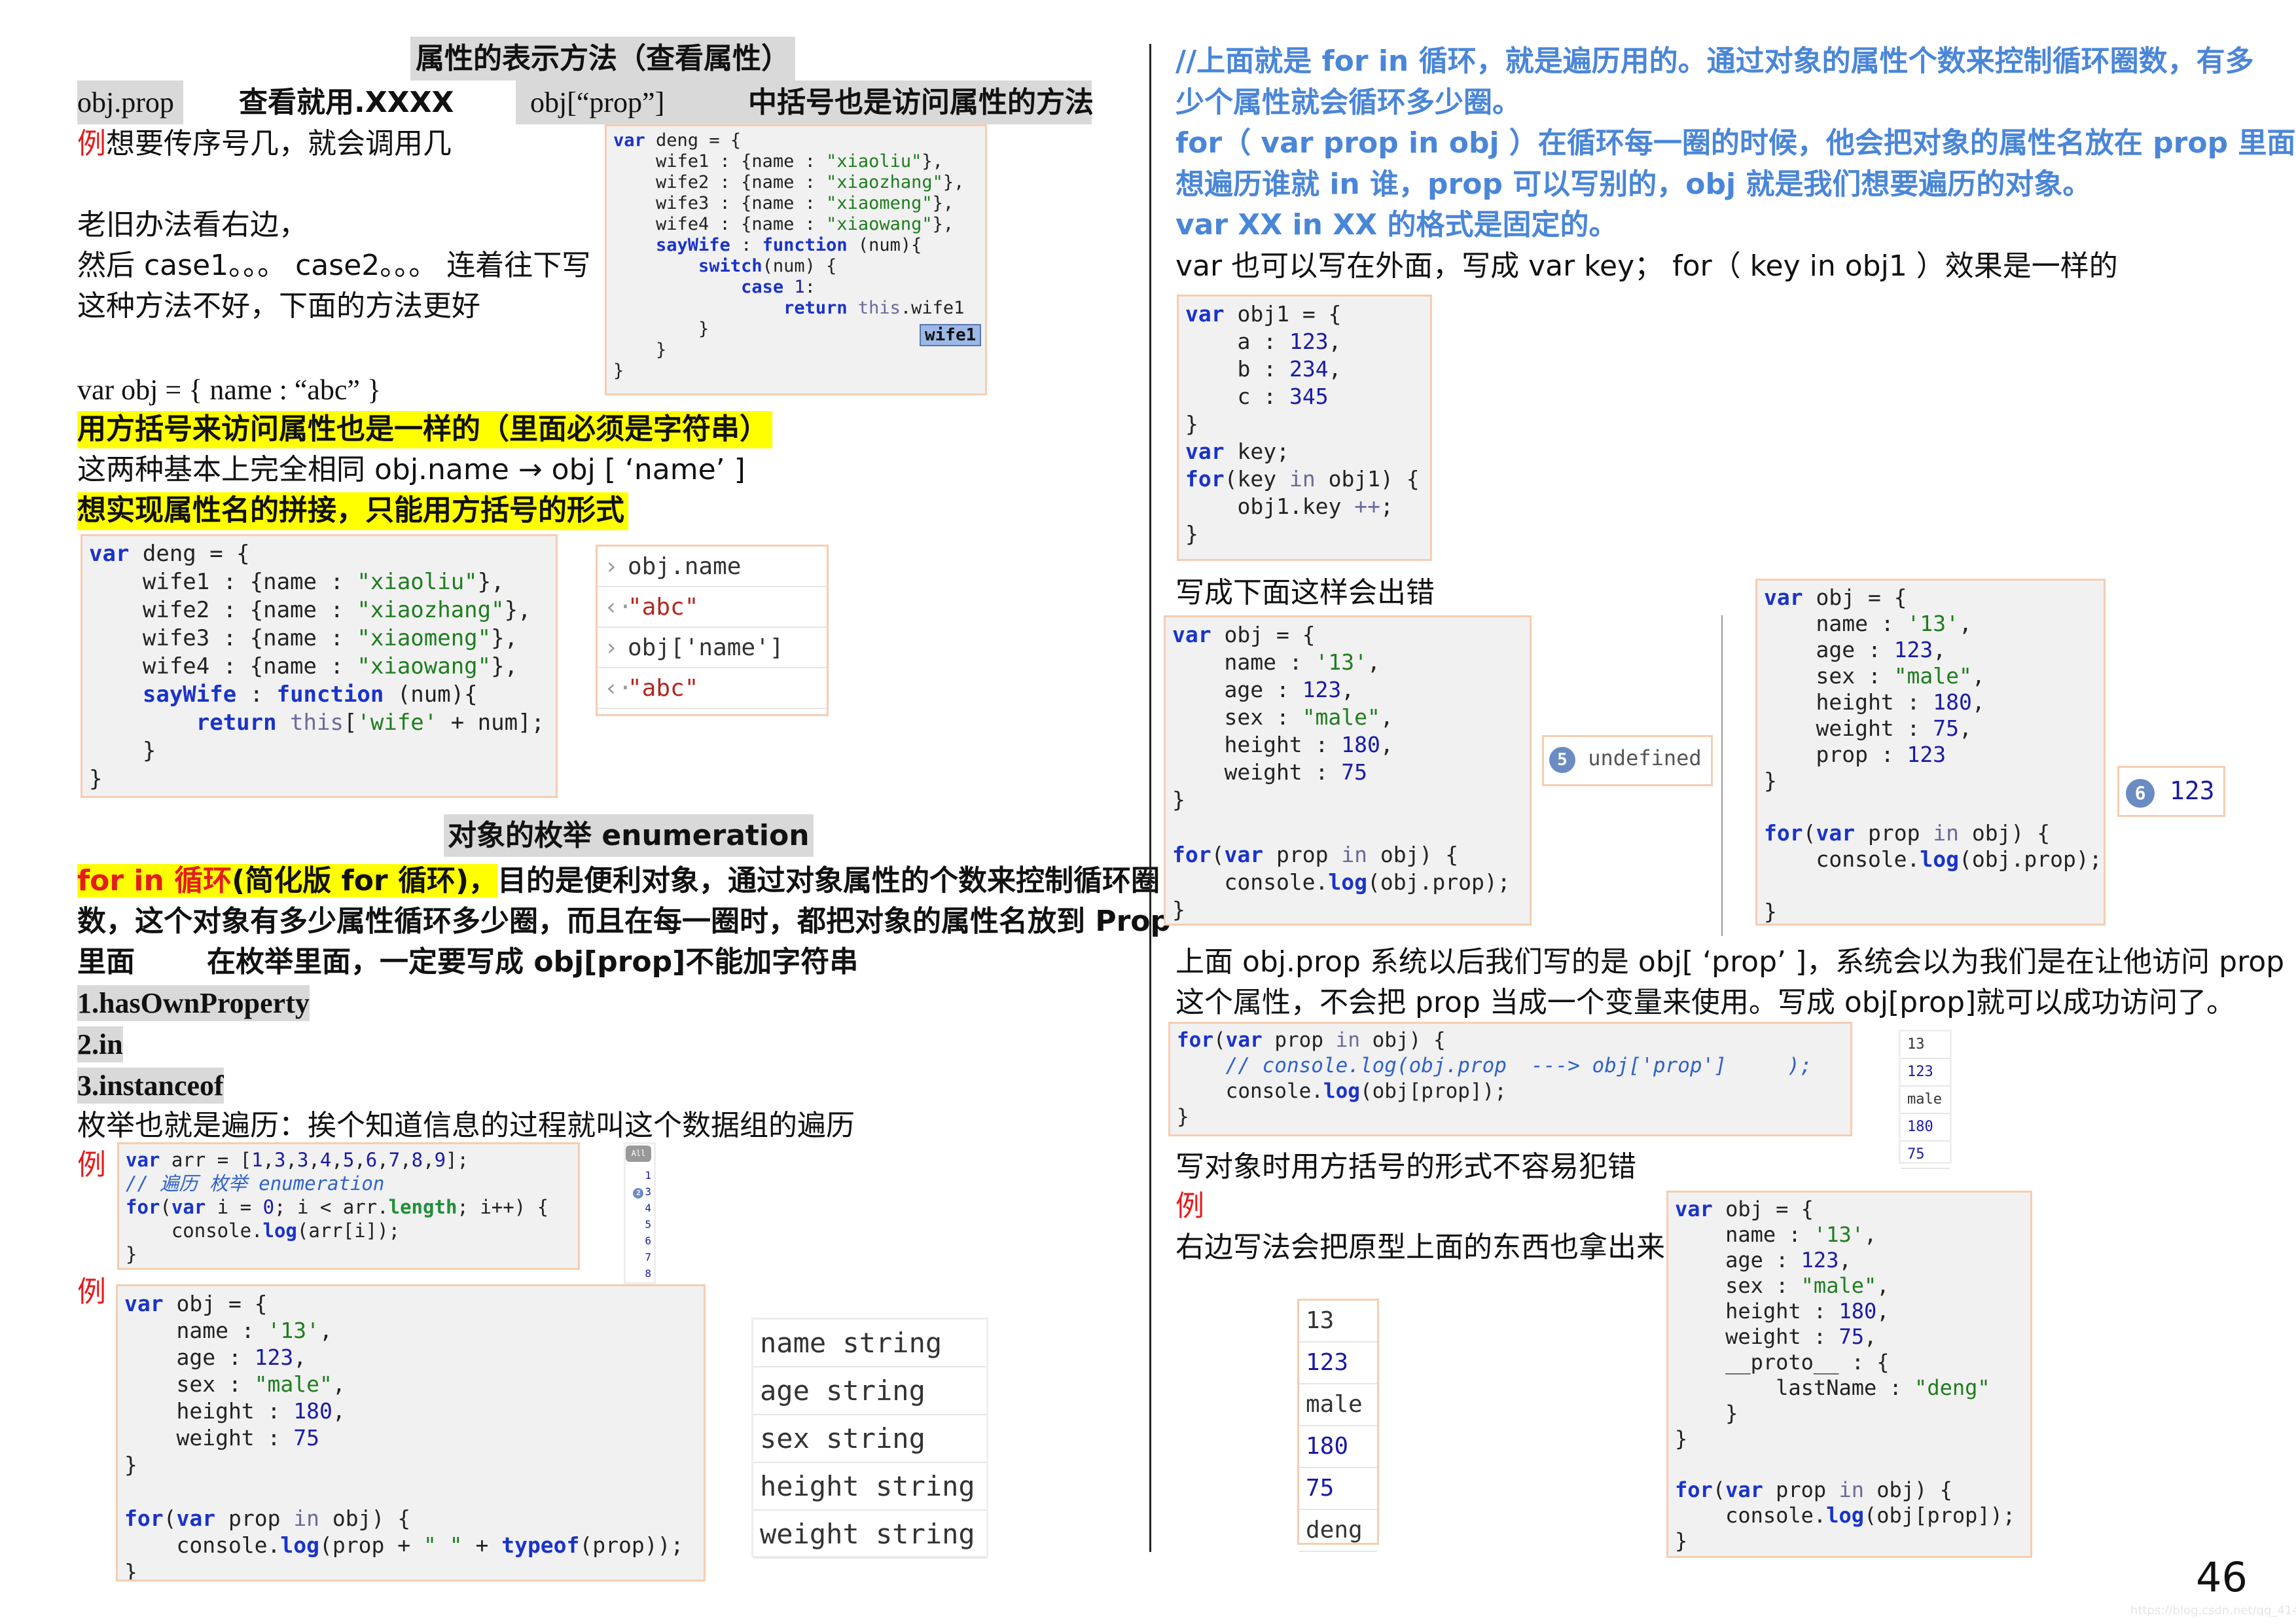 The image size is (2296, 1624). Describe the element at coordinates (1402, 1040) in the screenshot. I see `code-token: obj) {` at that location.